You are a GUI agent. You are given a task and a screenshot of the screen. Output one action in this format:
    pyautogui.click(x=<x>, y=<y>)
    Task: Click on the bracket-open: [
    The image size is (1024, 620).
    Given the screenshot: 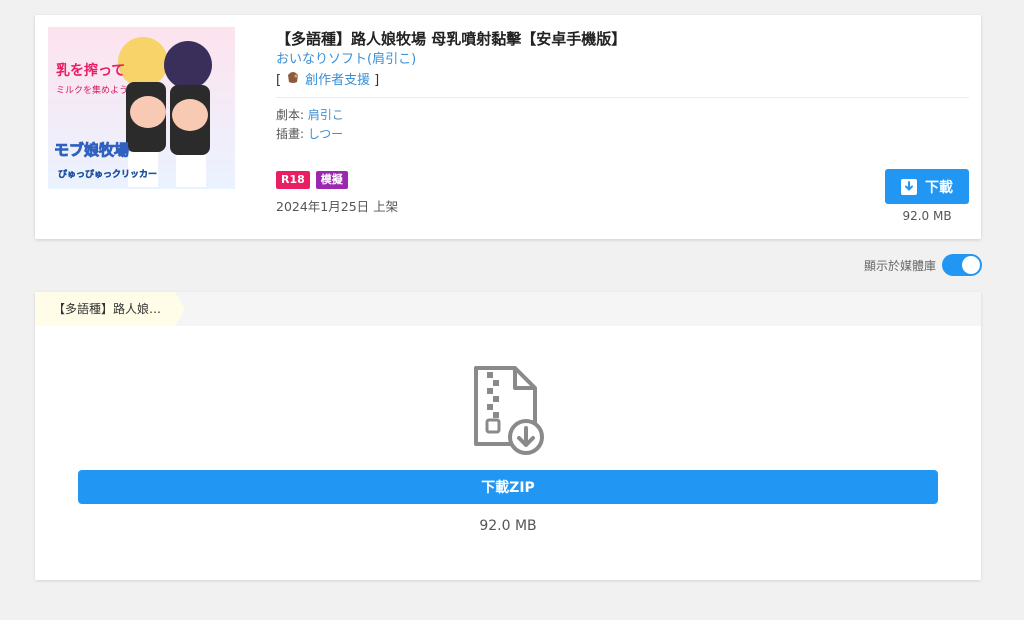 What is the action you would take?
    pyautogui.click(x=279, y=80)
    